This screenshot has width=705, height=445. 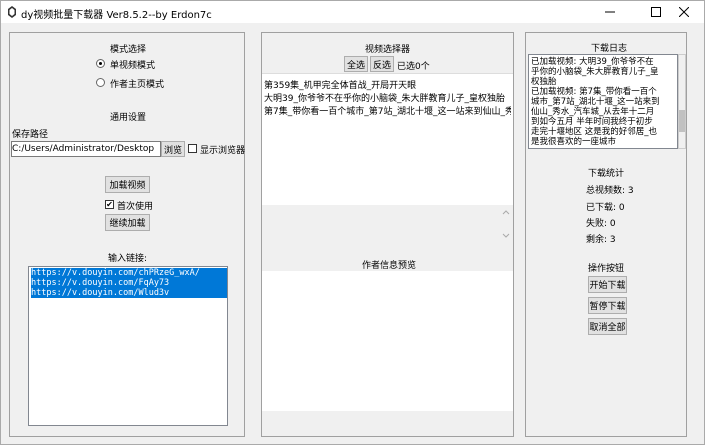 I want to click on invert-selection-button: 反选, so click(x=382, y=64).